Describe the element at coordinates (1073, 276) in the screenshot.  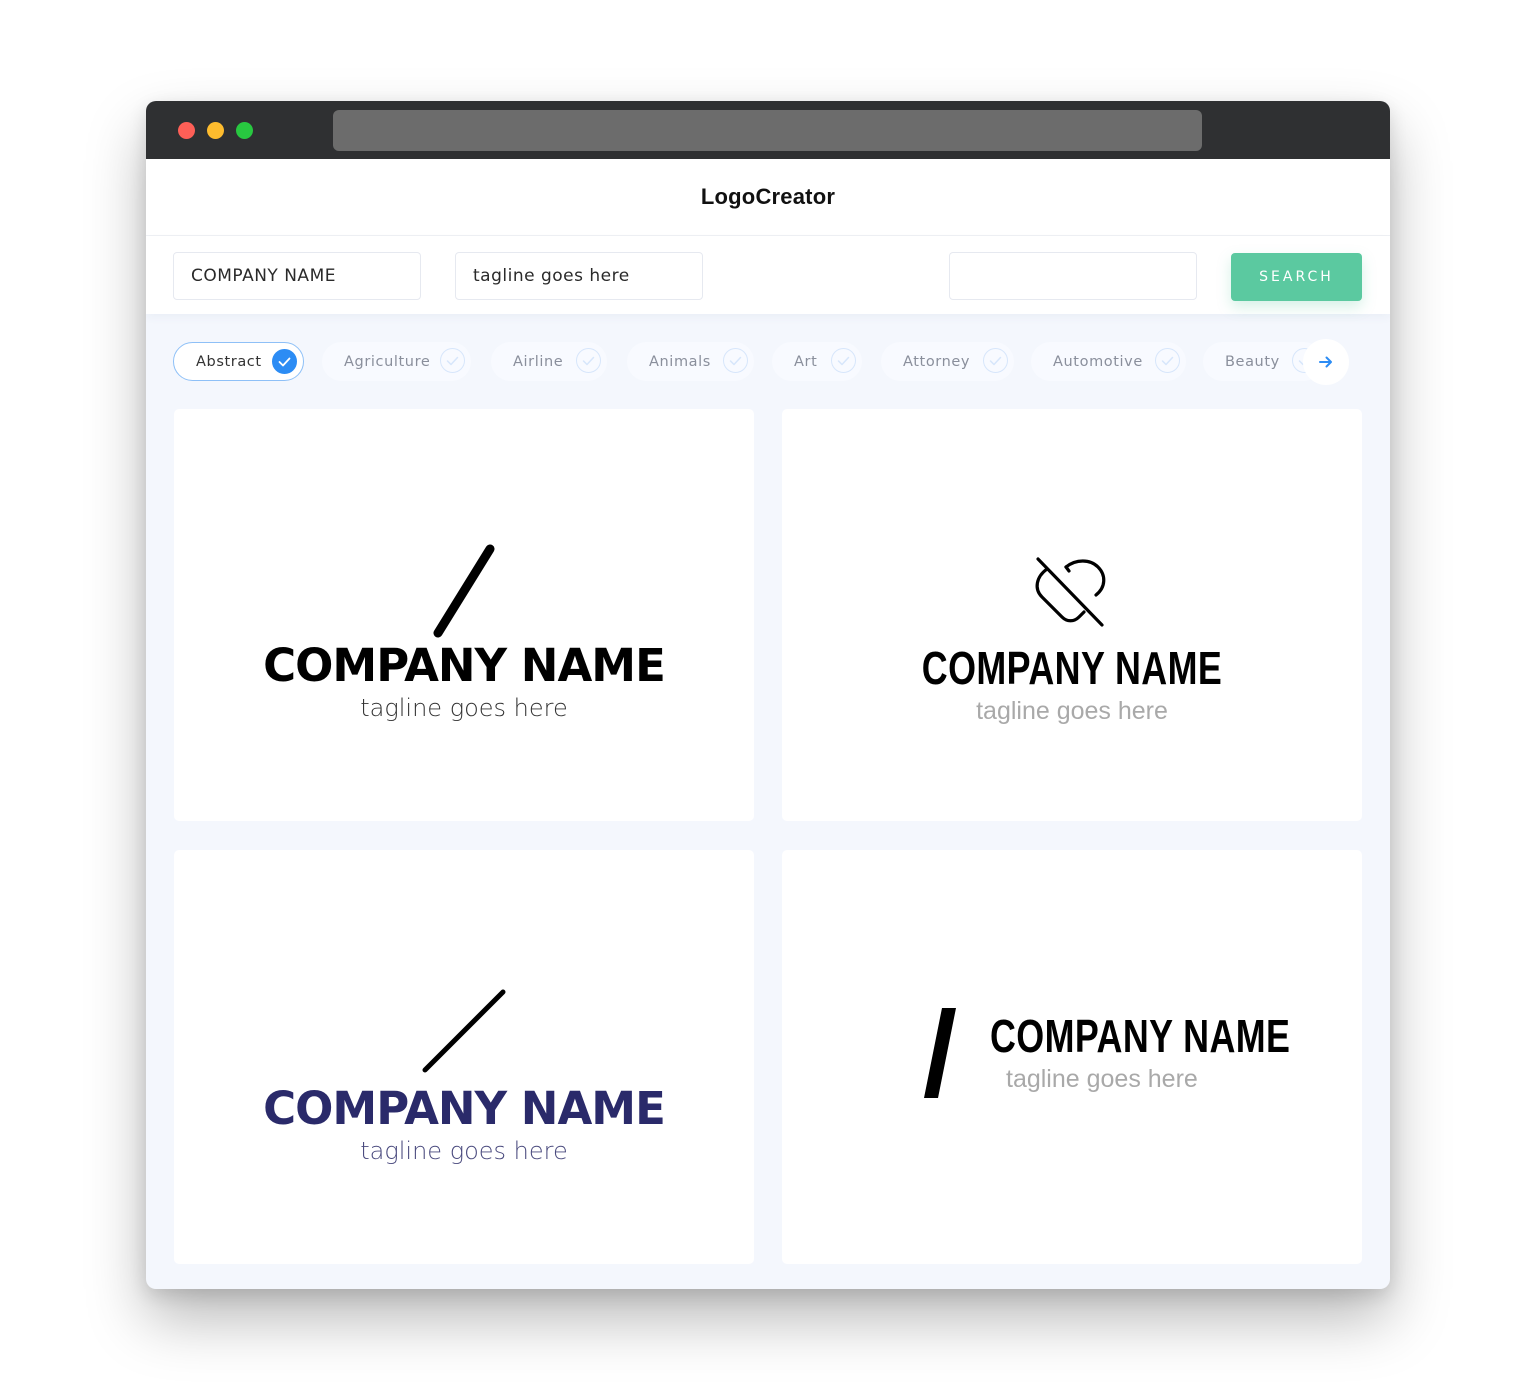
I see `search-query-input` at that location.